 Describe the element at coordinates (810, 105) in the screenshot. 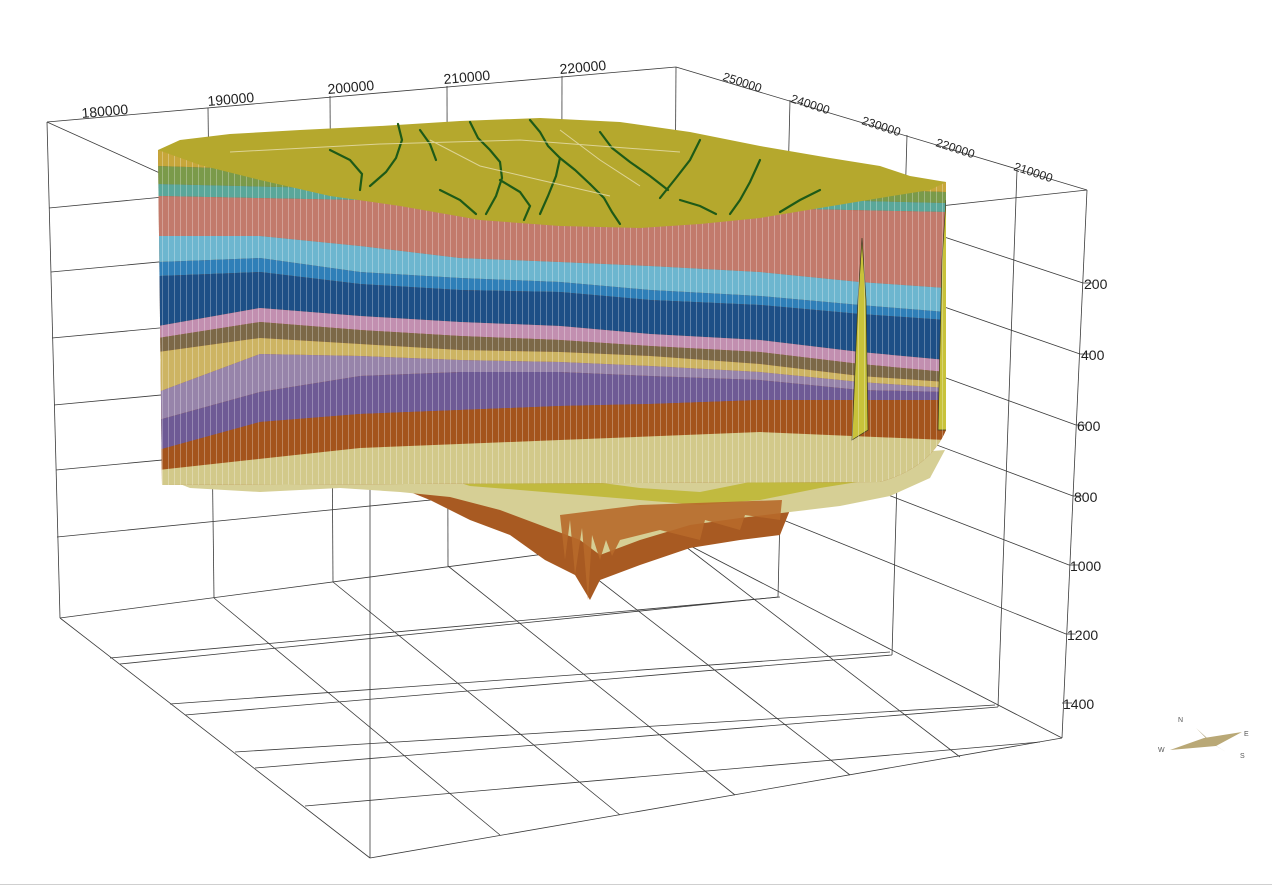

I see `x-tick-label: 240000` at that location.